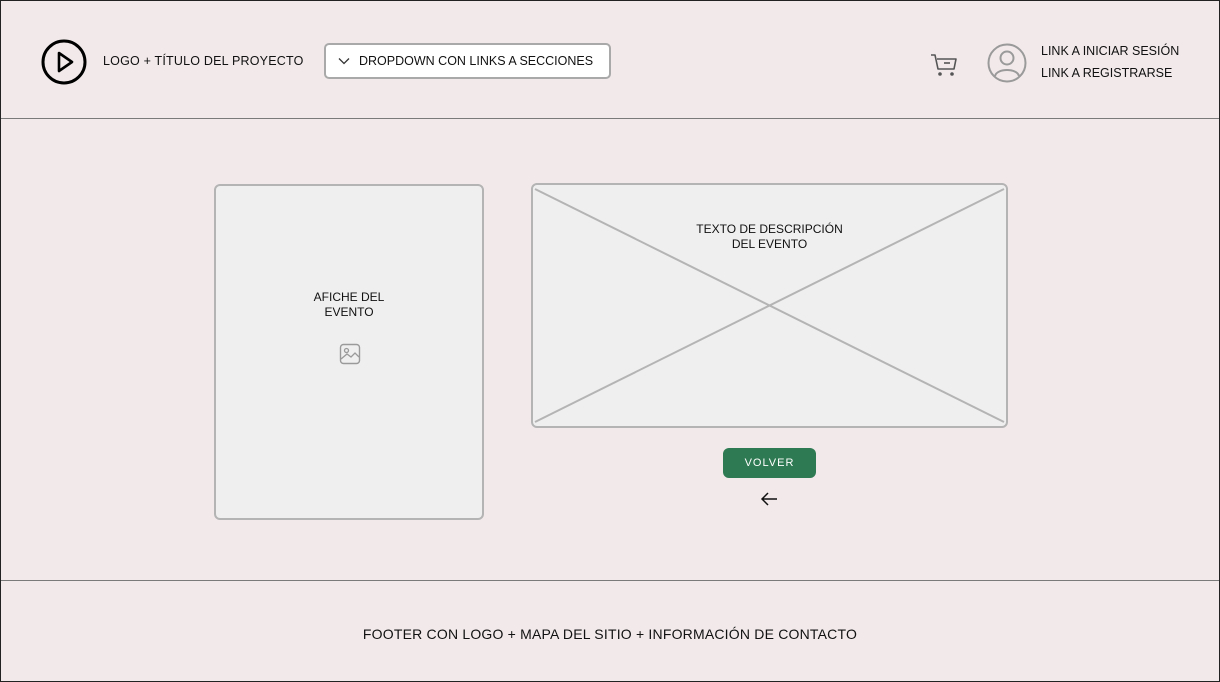  What do you see at coordinates (1007, 63) in the screenshot?
I see `user-avatar-icon` at bounding box center [1007, 63].